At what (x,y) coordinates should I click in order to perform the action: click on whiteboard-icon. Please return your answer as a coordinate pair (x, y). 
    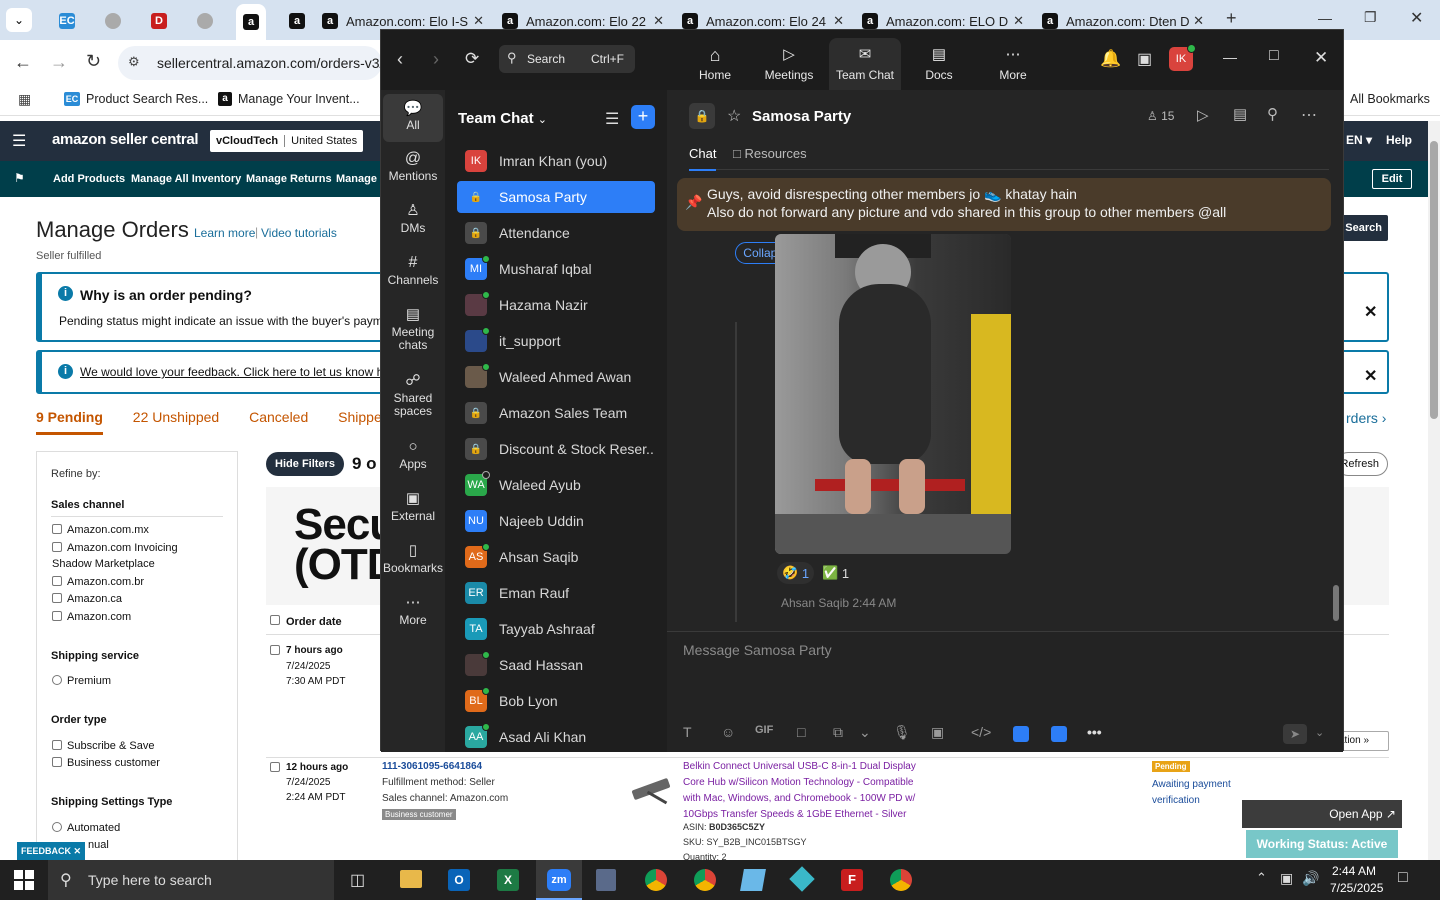
    Looking at the image, I should click on (1021, 734).